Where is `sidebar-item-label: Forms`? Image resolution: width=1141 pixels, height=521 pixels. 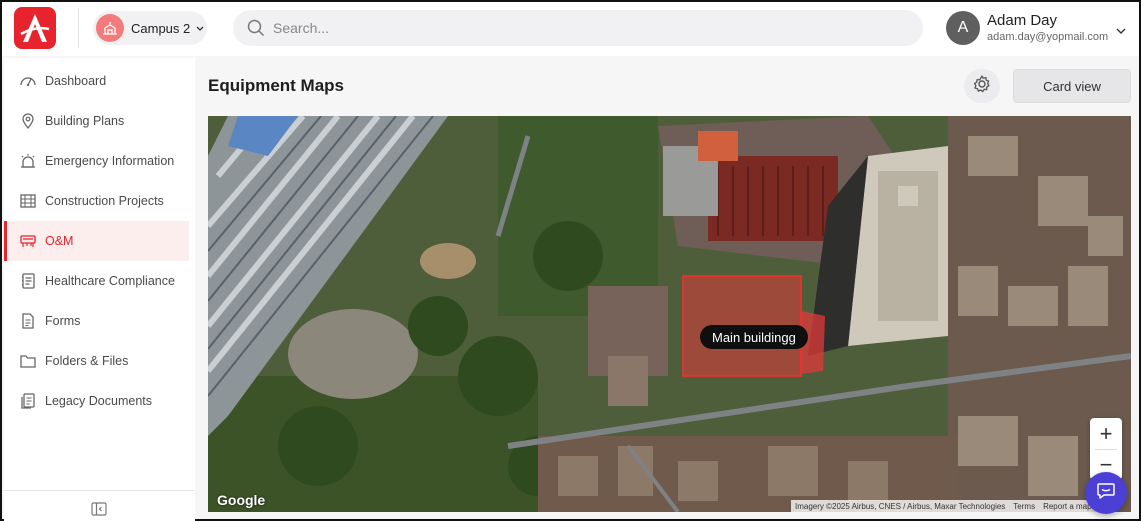 sidebar-item-label: Forms is located at coordinates (63, 321).